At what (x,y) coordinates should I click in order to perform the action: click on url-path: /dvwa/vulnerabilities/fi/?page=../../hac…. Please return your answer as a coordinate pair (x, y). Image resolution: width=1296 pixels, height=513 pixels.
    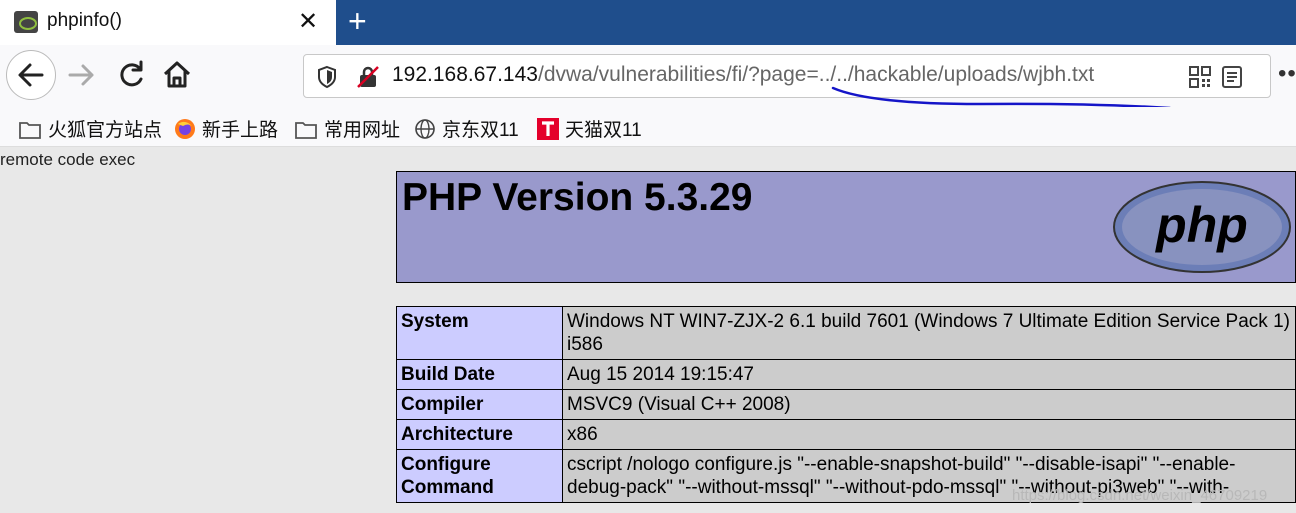
    Looking at the image, I should click on (816, 74).